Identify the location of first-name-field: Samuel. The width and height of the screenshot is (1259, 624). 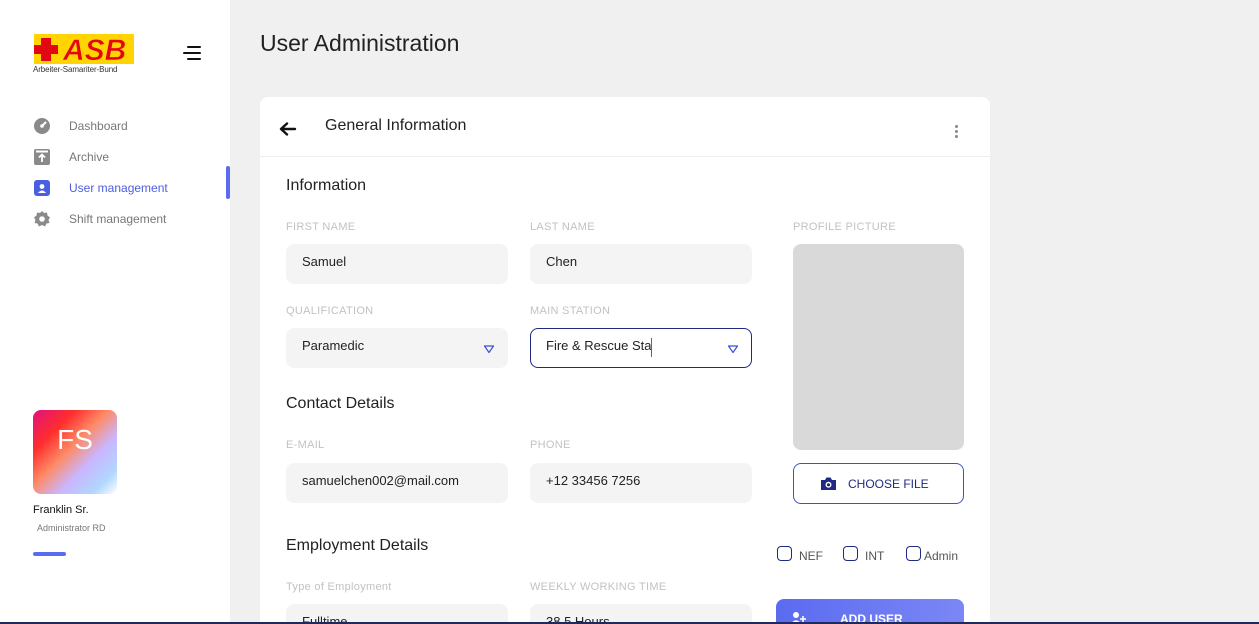
(397, 264).